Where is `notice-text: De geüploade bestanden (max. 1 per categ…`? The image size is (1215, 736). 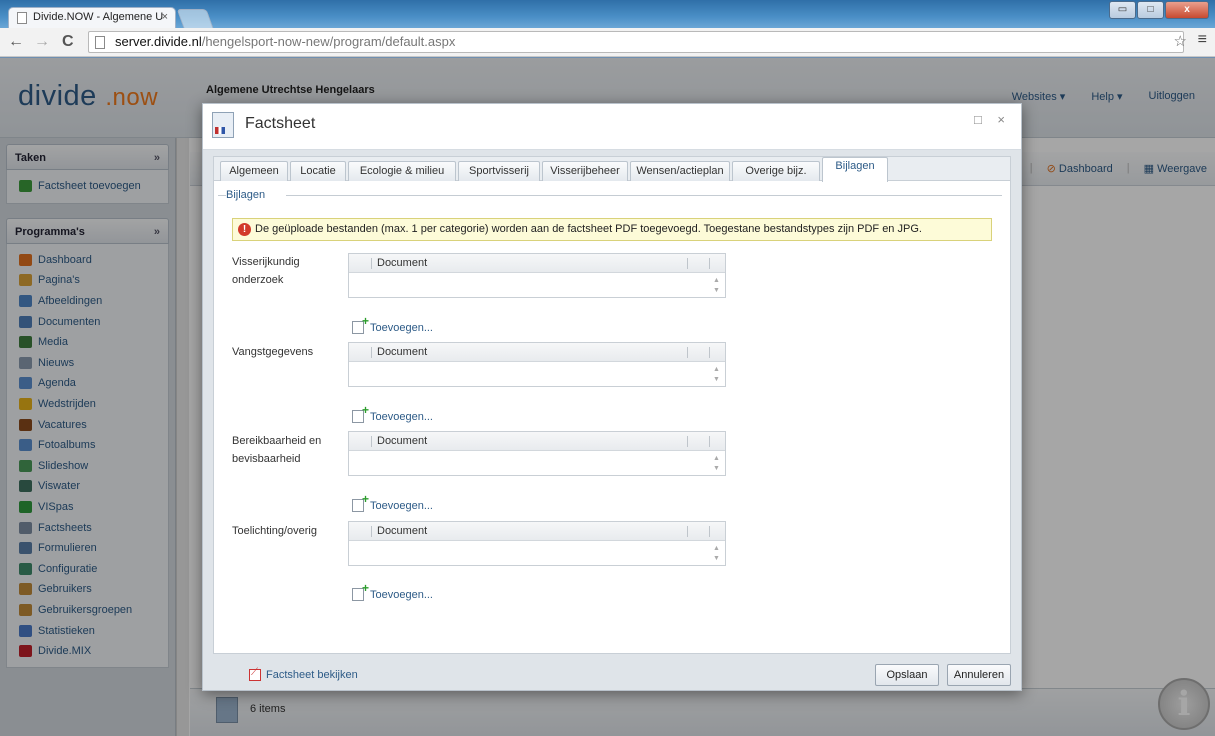 notice-text: De geüploade bestanden (max. 1 per categ… is located at coordinates (588, 229).